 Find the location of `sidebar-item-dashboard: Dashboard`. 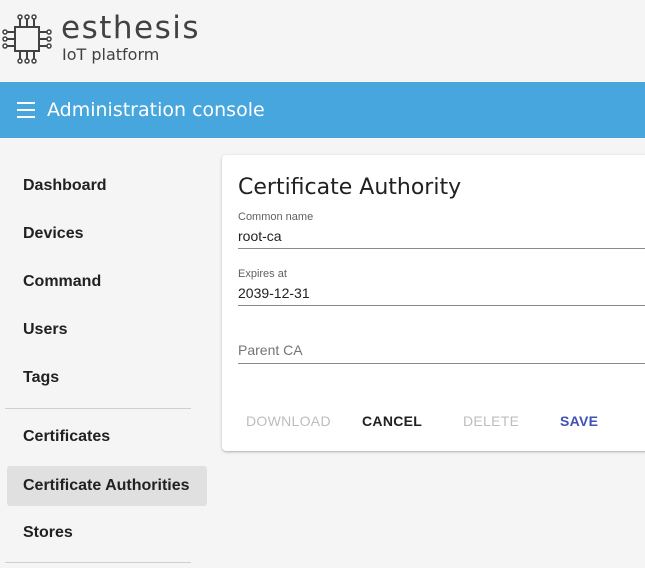

sidebar-item-dashboard: Dashboard is located at coordinates (107, 186).